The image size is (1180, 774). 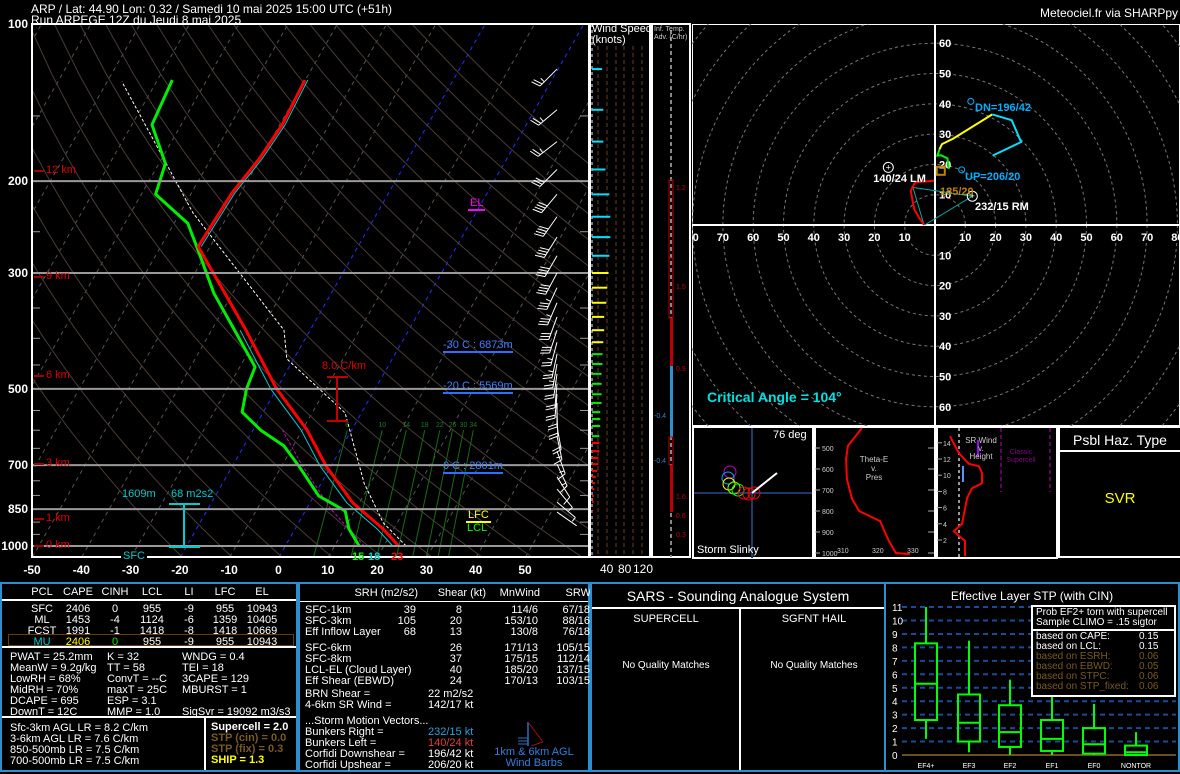 I want to click on lfc-label: LFC, so click(x=478, y=516).